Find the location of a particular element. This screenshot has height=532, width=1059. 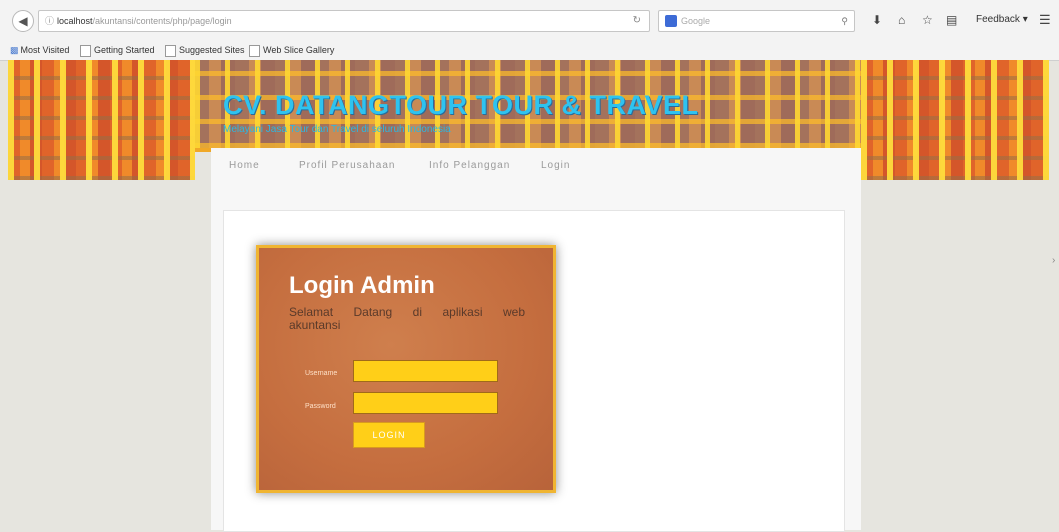

password-label: Password is located at coordinates (320, 406).